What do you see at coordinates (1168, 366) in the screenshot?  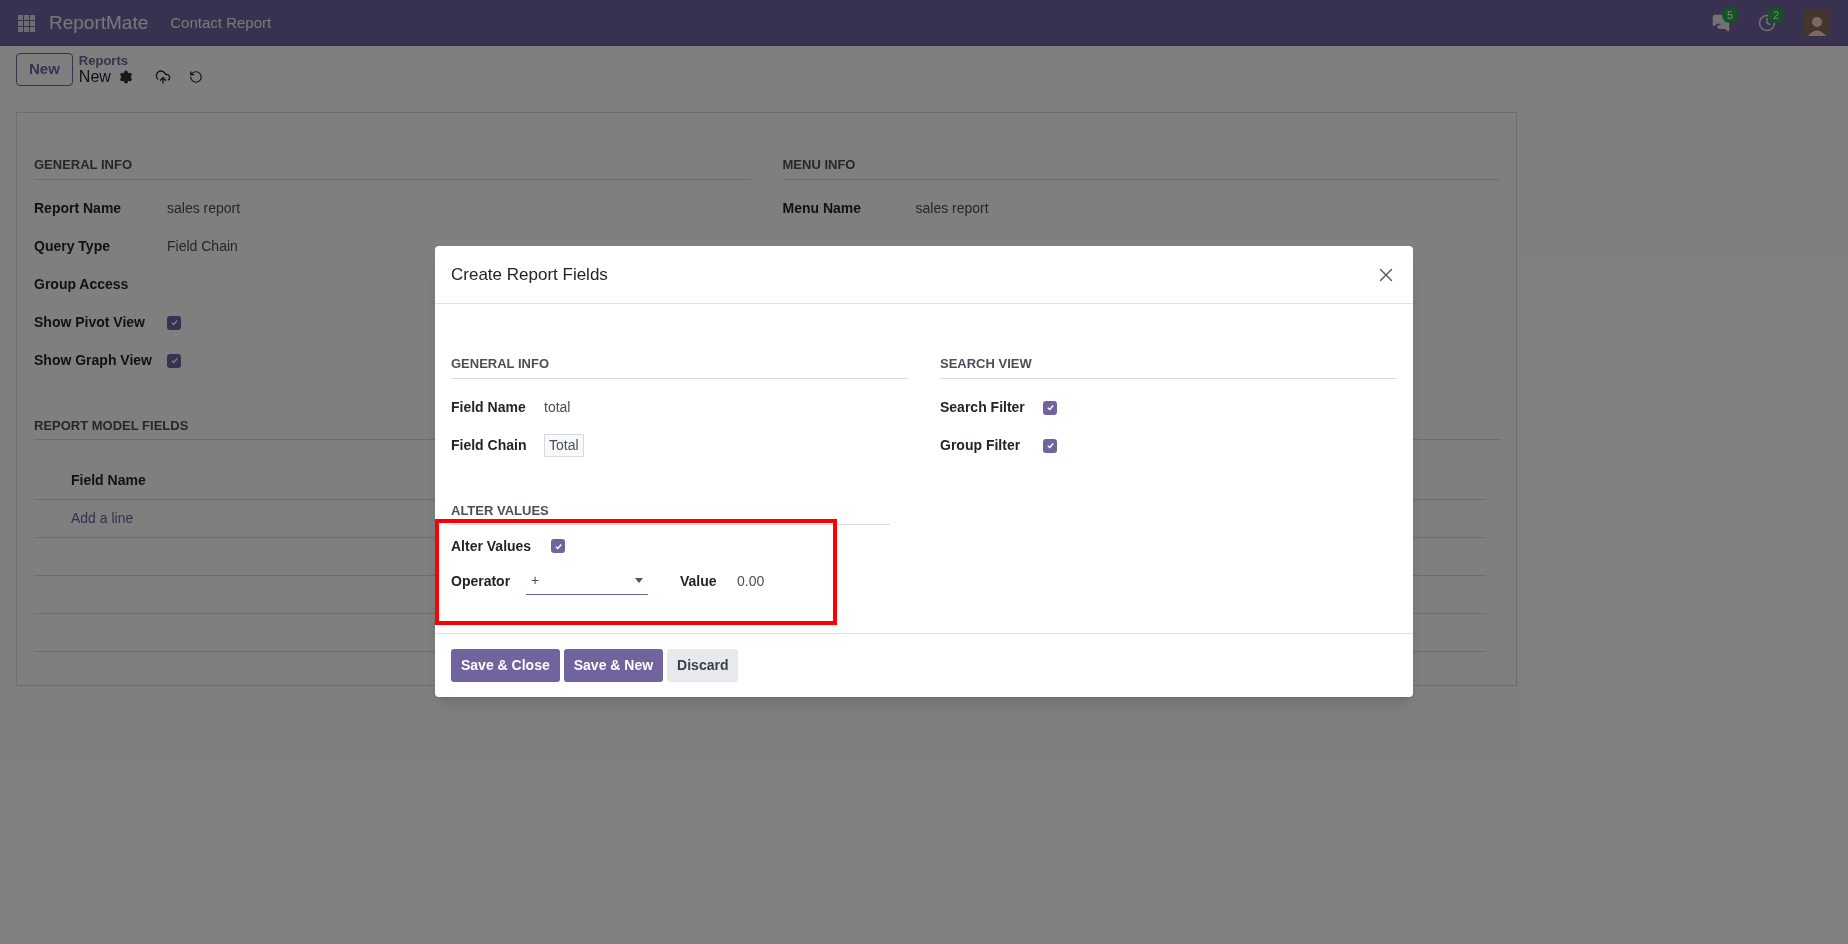 I see `section-title: SEARCH VIEW` at bounding box center [1168, 366].